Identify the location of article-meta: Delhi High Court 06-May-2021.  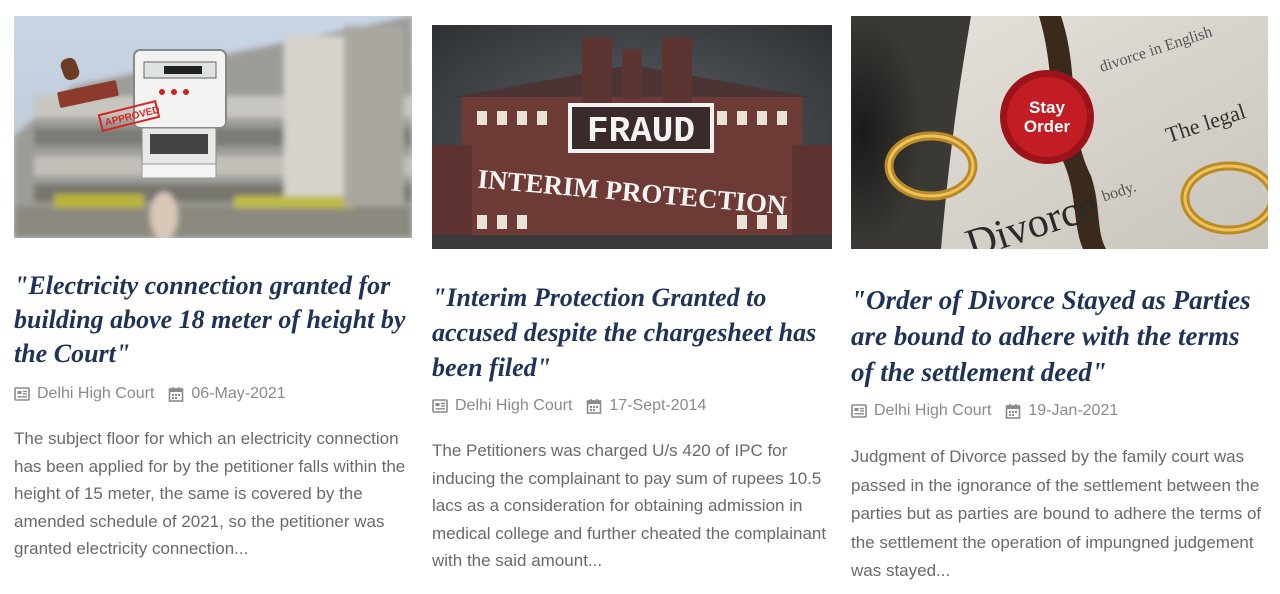
(150, 394).